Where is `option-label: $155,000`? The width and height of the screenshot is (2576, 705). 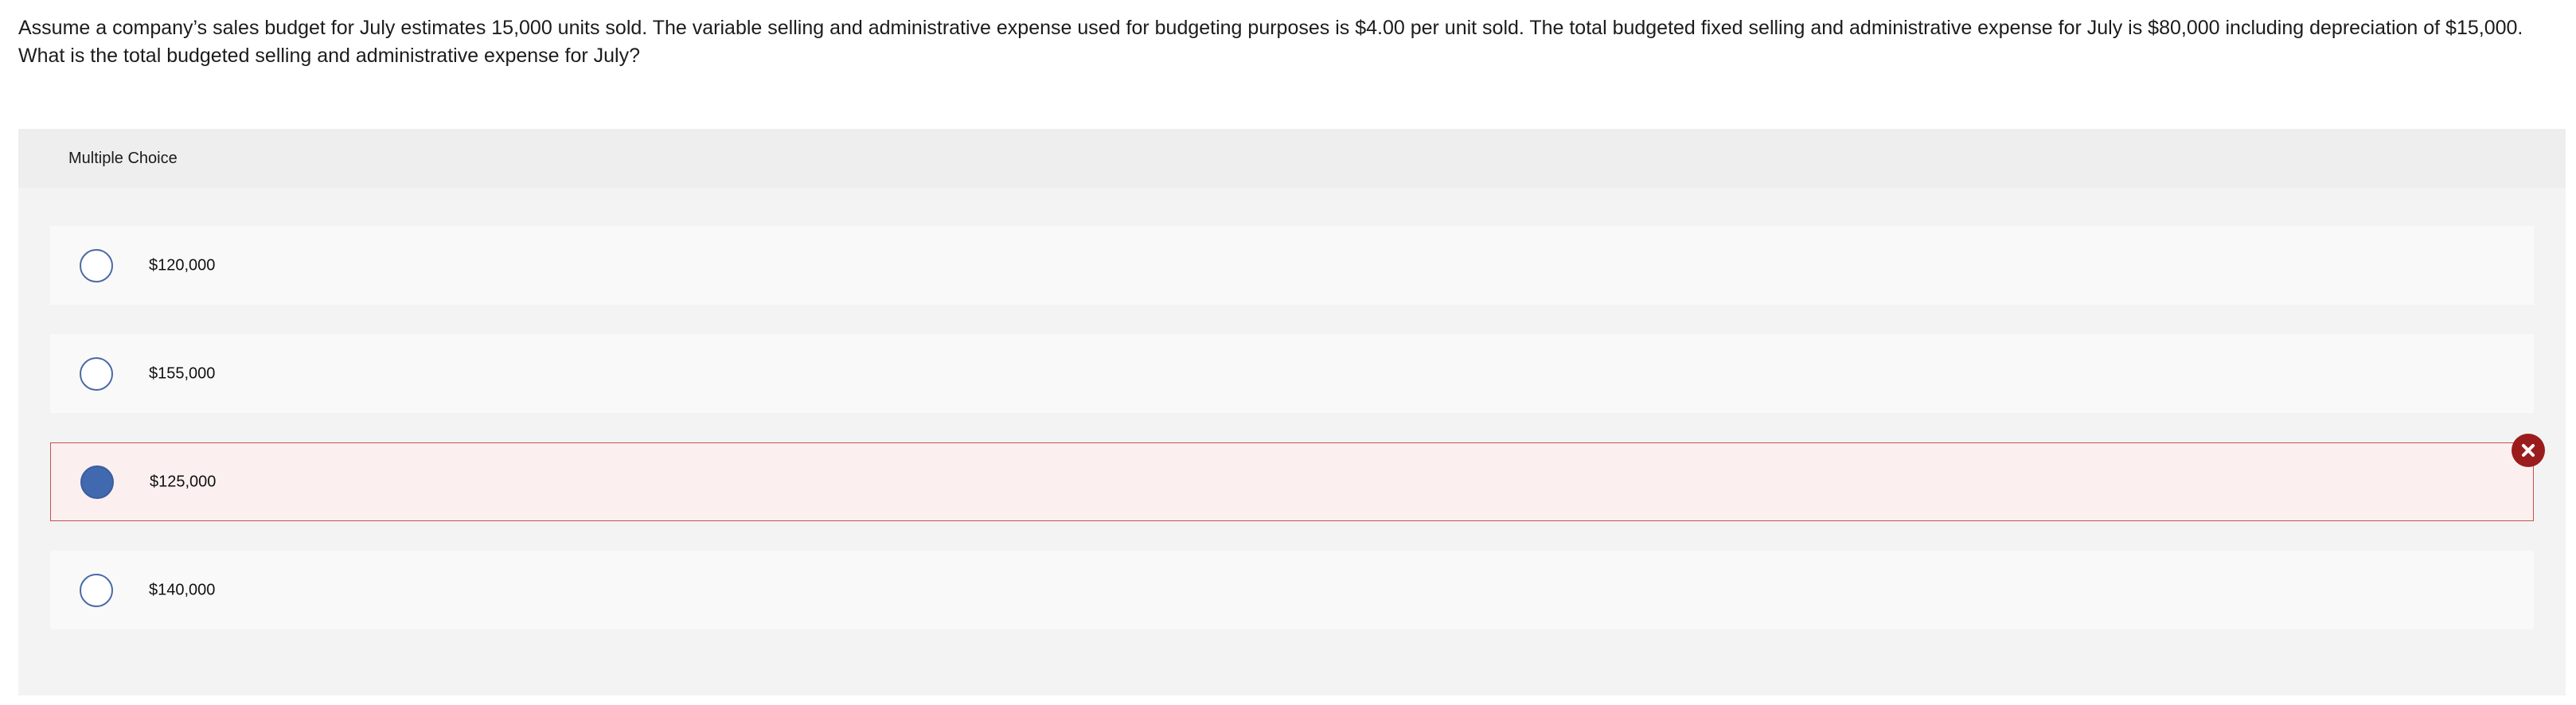 option-label: $155,000 is located at coordinates (182, 373).